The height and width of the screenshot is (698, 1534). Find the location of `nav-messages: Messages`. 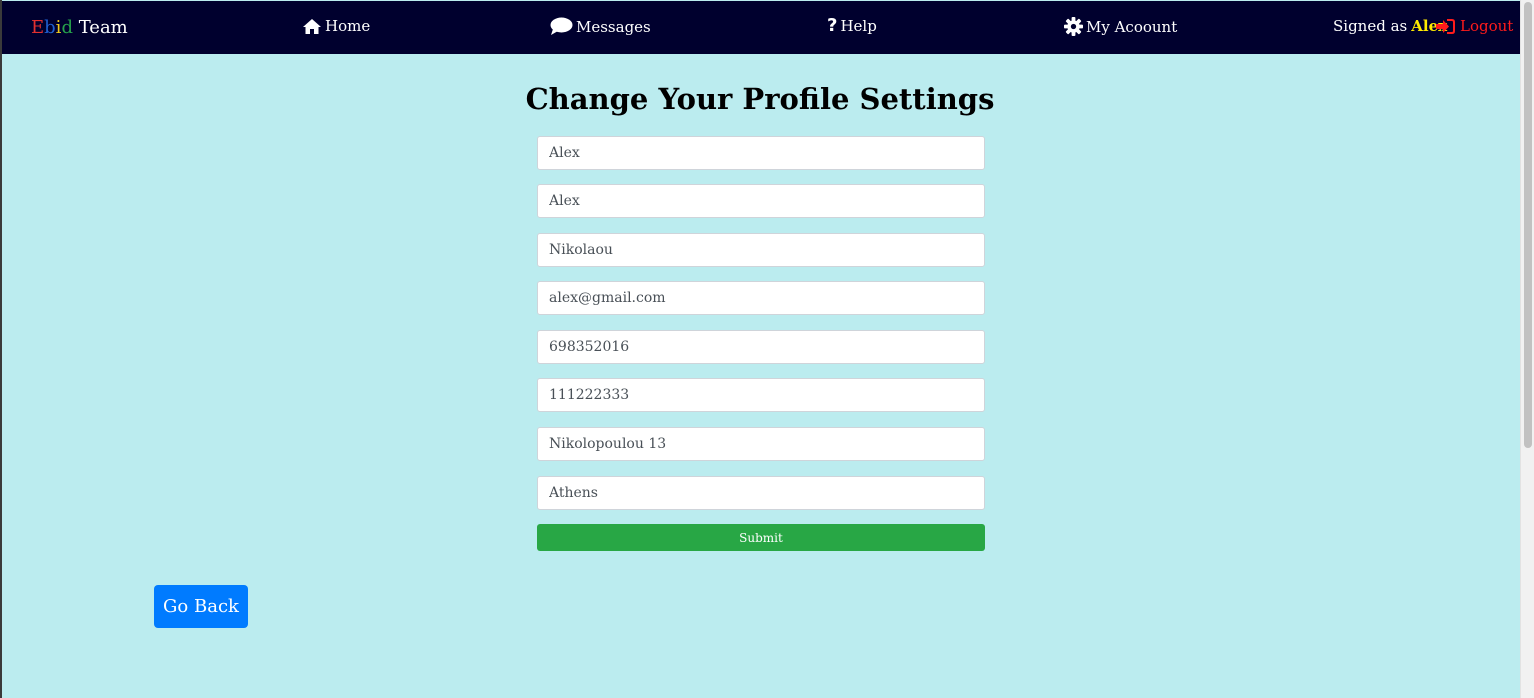

nav-messages: Messages is located at coordinates (600, 26).